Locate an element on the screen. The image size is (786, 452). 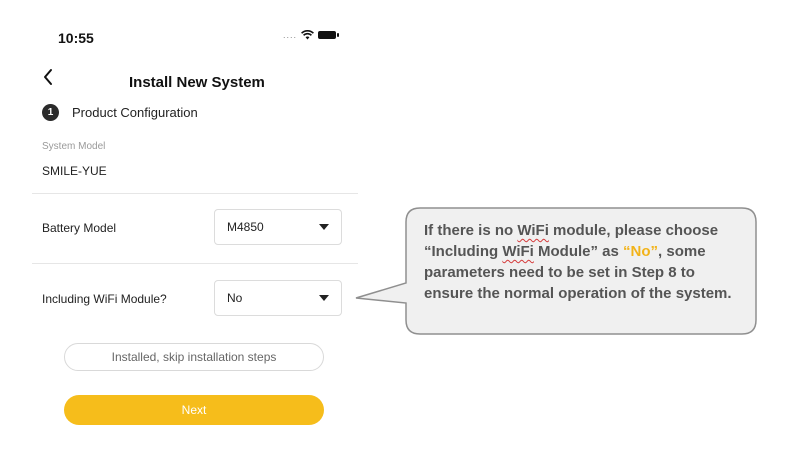
next-button: Next is located at coordinates (194, 410).